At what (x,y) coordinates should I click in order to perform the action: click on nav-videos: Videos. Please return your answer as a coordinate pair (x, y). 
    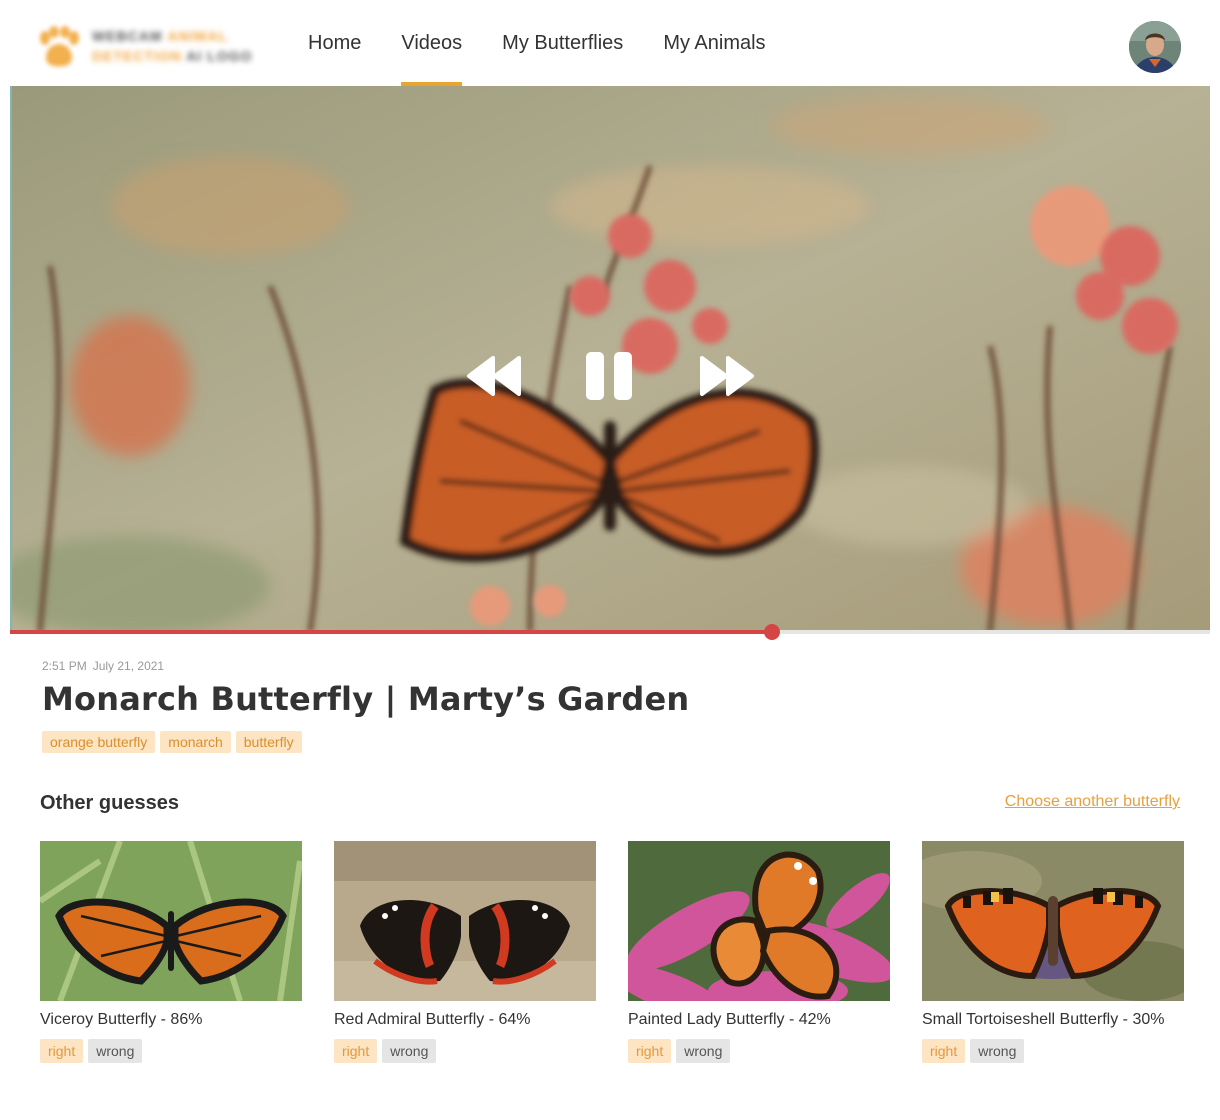
    Looking at the image, I should click on (431, 43).